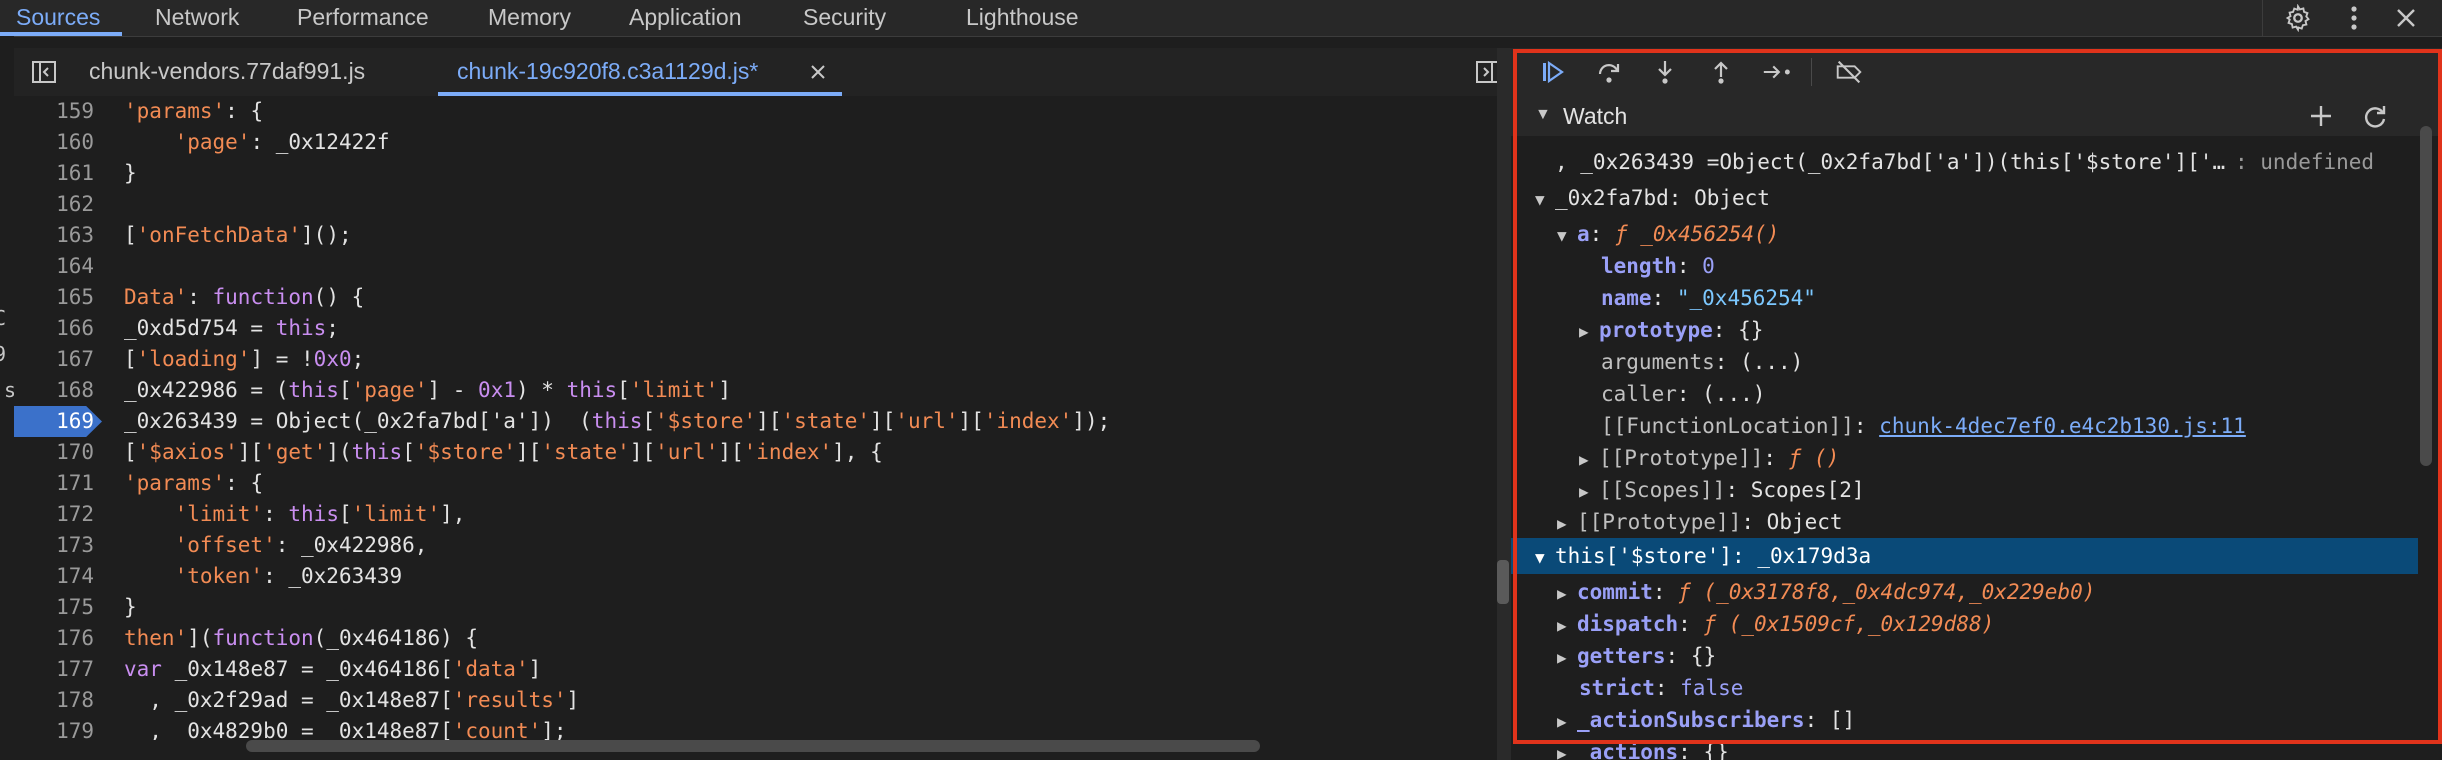 Image resolution: width=2442 pixels, height=760 pixels. What do you see at coordinates (1652, 198) in the screenshot?
I see `tree-row-obj: ▼ _0x2fa7bd: Object` at bounding box center [1652, 198].